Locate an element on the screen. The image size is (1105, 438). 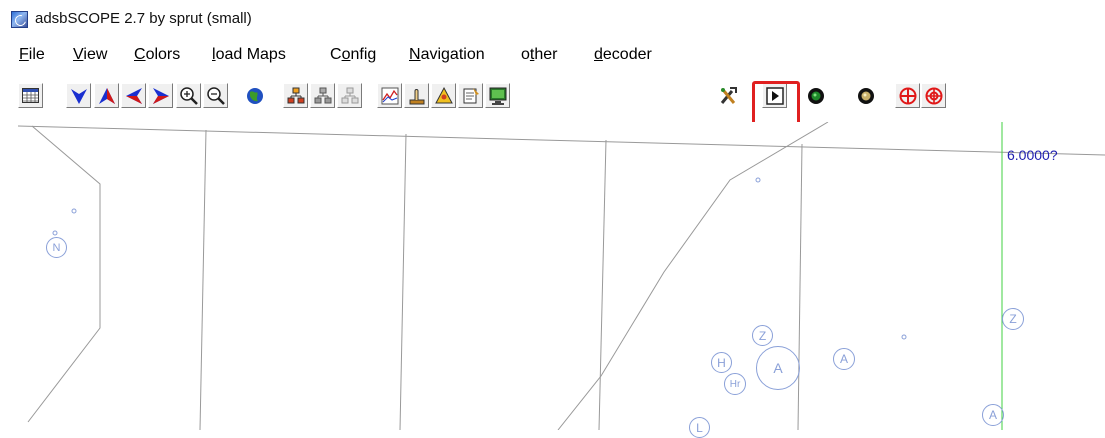
yellow-light-button is located at coordinates (865, 95).